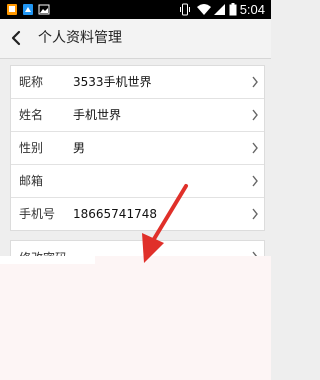 The height and width of the screenshot is (380, 320). I want to click on row-gender: 性别 男, so click(137, 148).